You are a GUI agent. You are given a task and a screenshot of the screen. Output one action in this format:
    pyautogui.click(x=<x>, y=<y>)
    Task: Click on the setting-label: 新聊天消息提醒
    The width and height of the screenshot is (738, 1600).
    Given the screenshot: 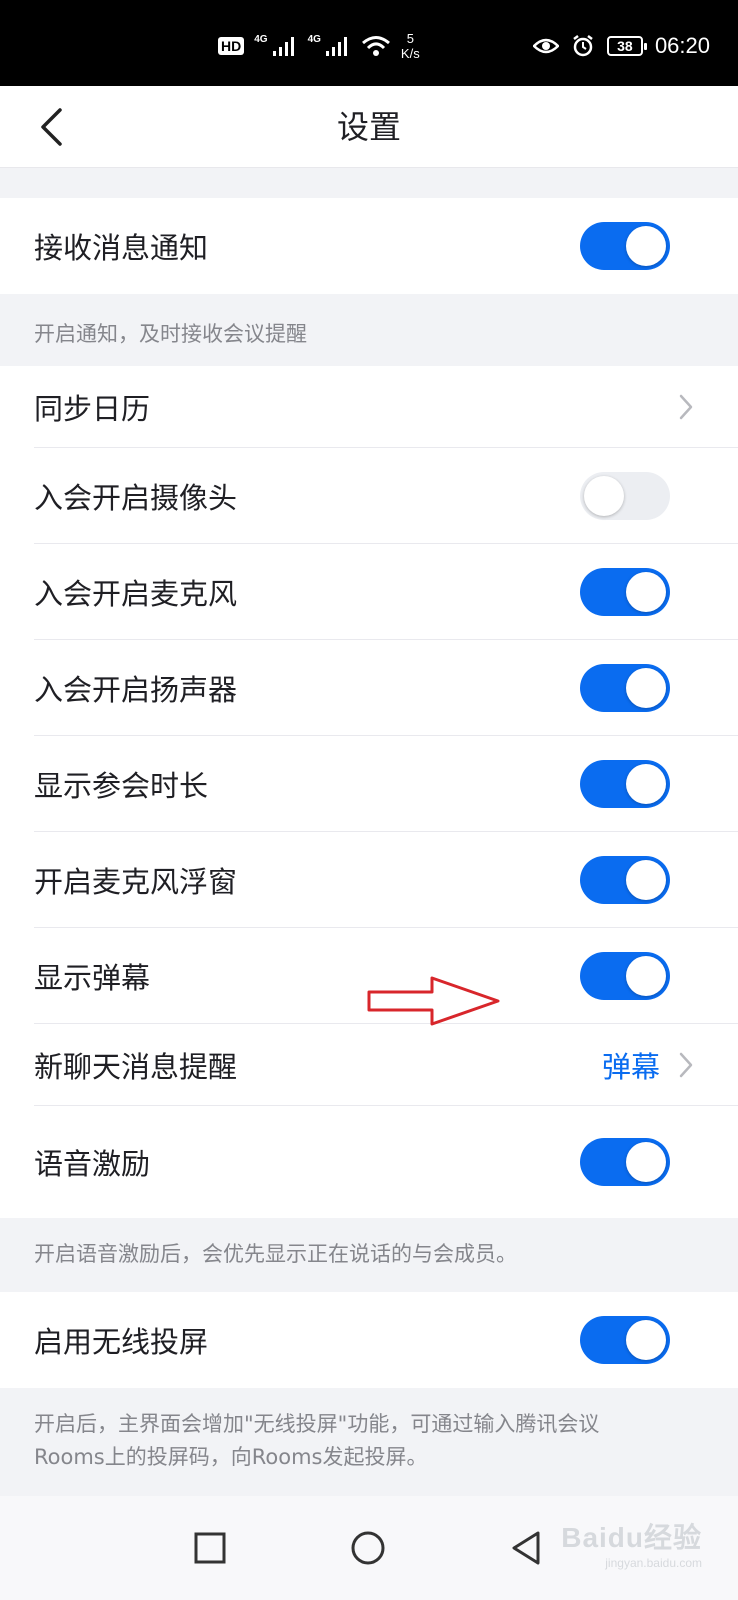 What is the action you would take?
    pyautogui.click(x=136, y=1067)
    